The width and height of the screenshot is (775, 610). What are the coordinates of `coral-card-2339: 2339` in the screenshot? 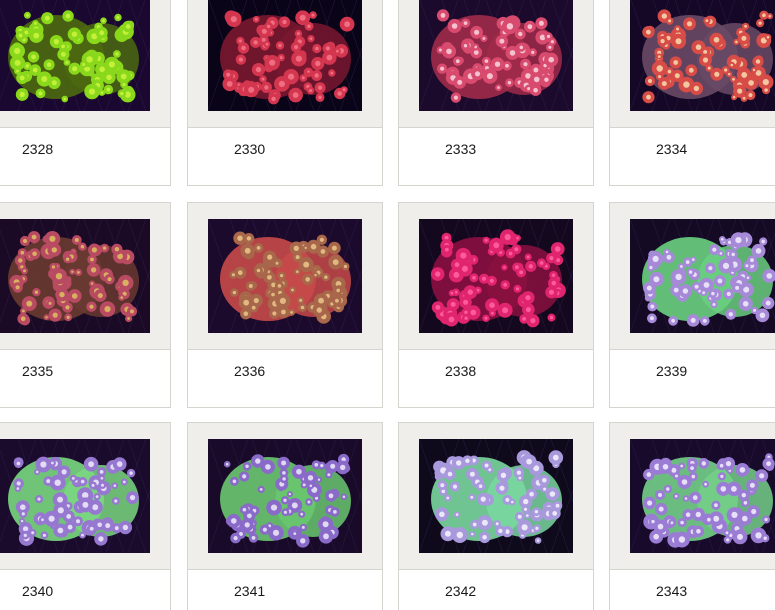 It's located at (692, 305).